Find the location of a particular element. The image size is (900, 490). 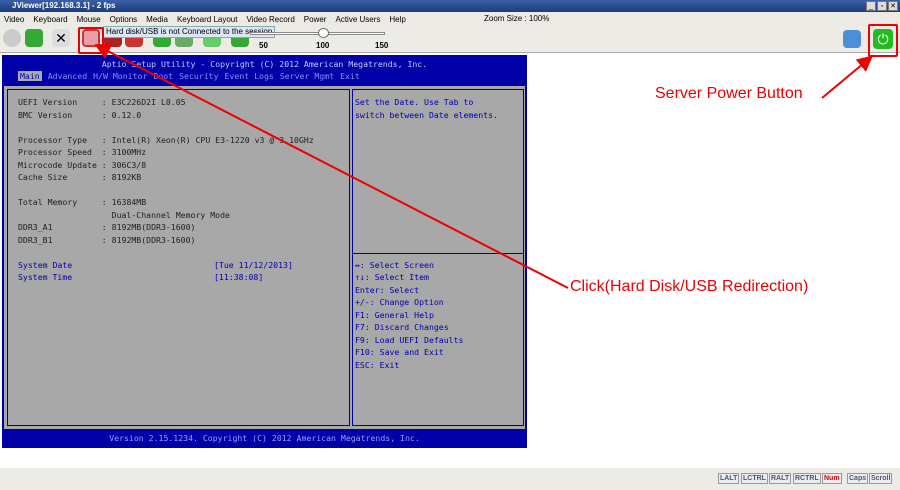

power-arrow is located at coordinates (847, 77).